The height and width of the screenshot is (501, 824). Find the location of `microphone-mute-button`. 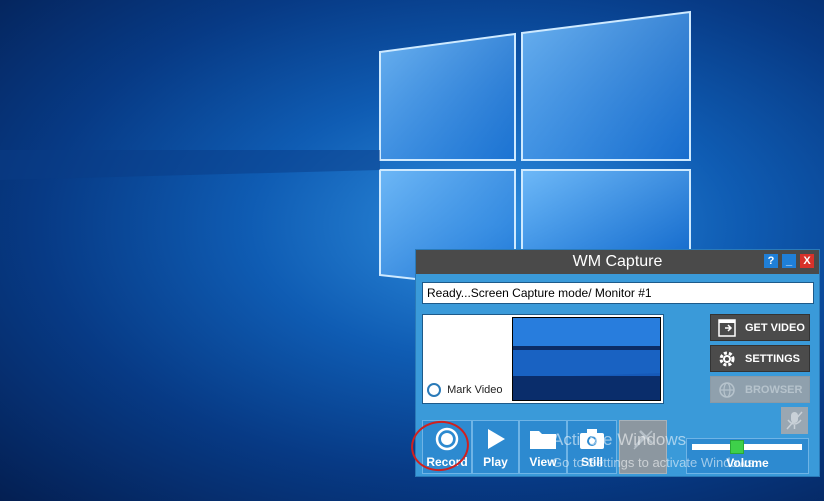

microphone-mute-button is located at coordinates (794, 420).